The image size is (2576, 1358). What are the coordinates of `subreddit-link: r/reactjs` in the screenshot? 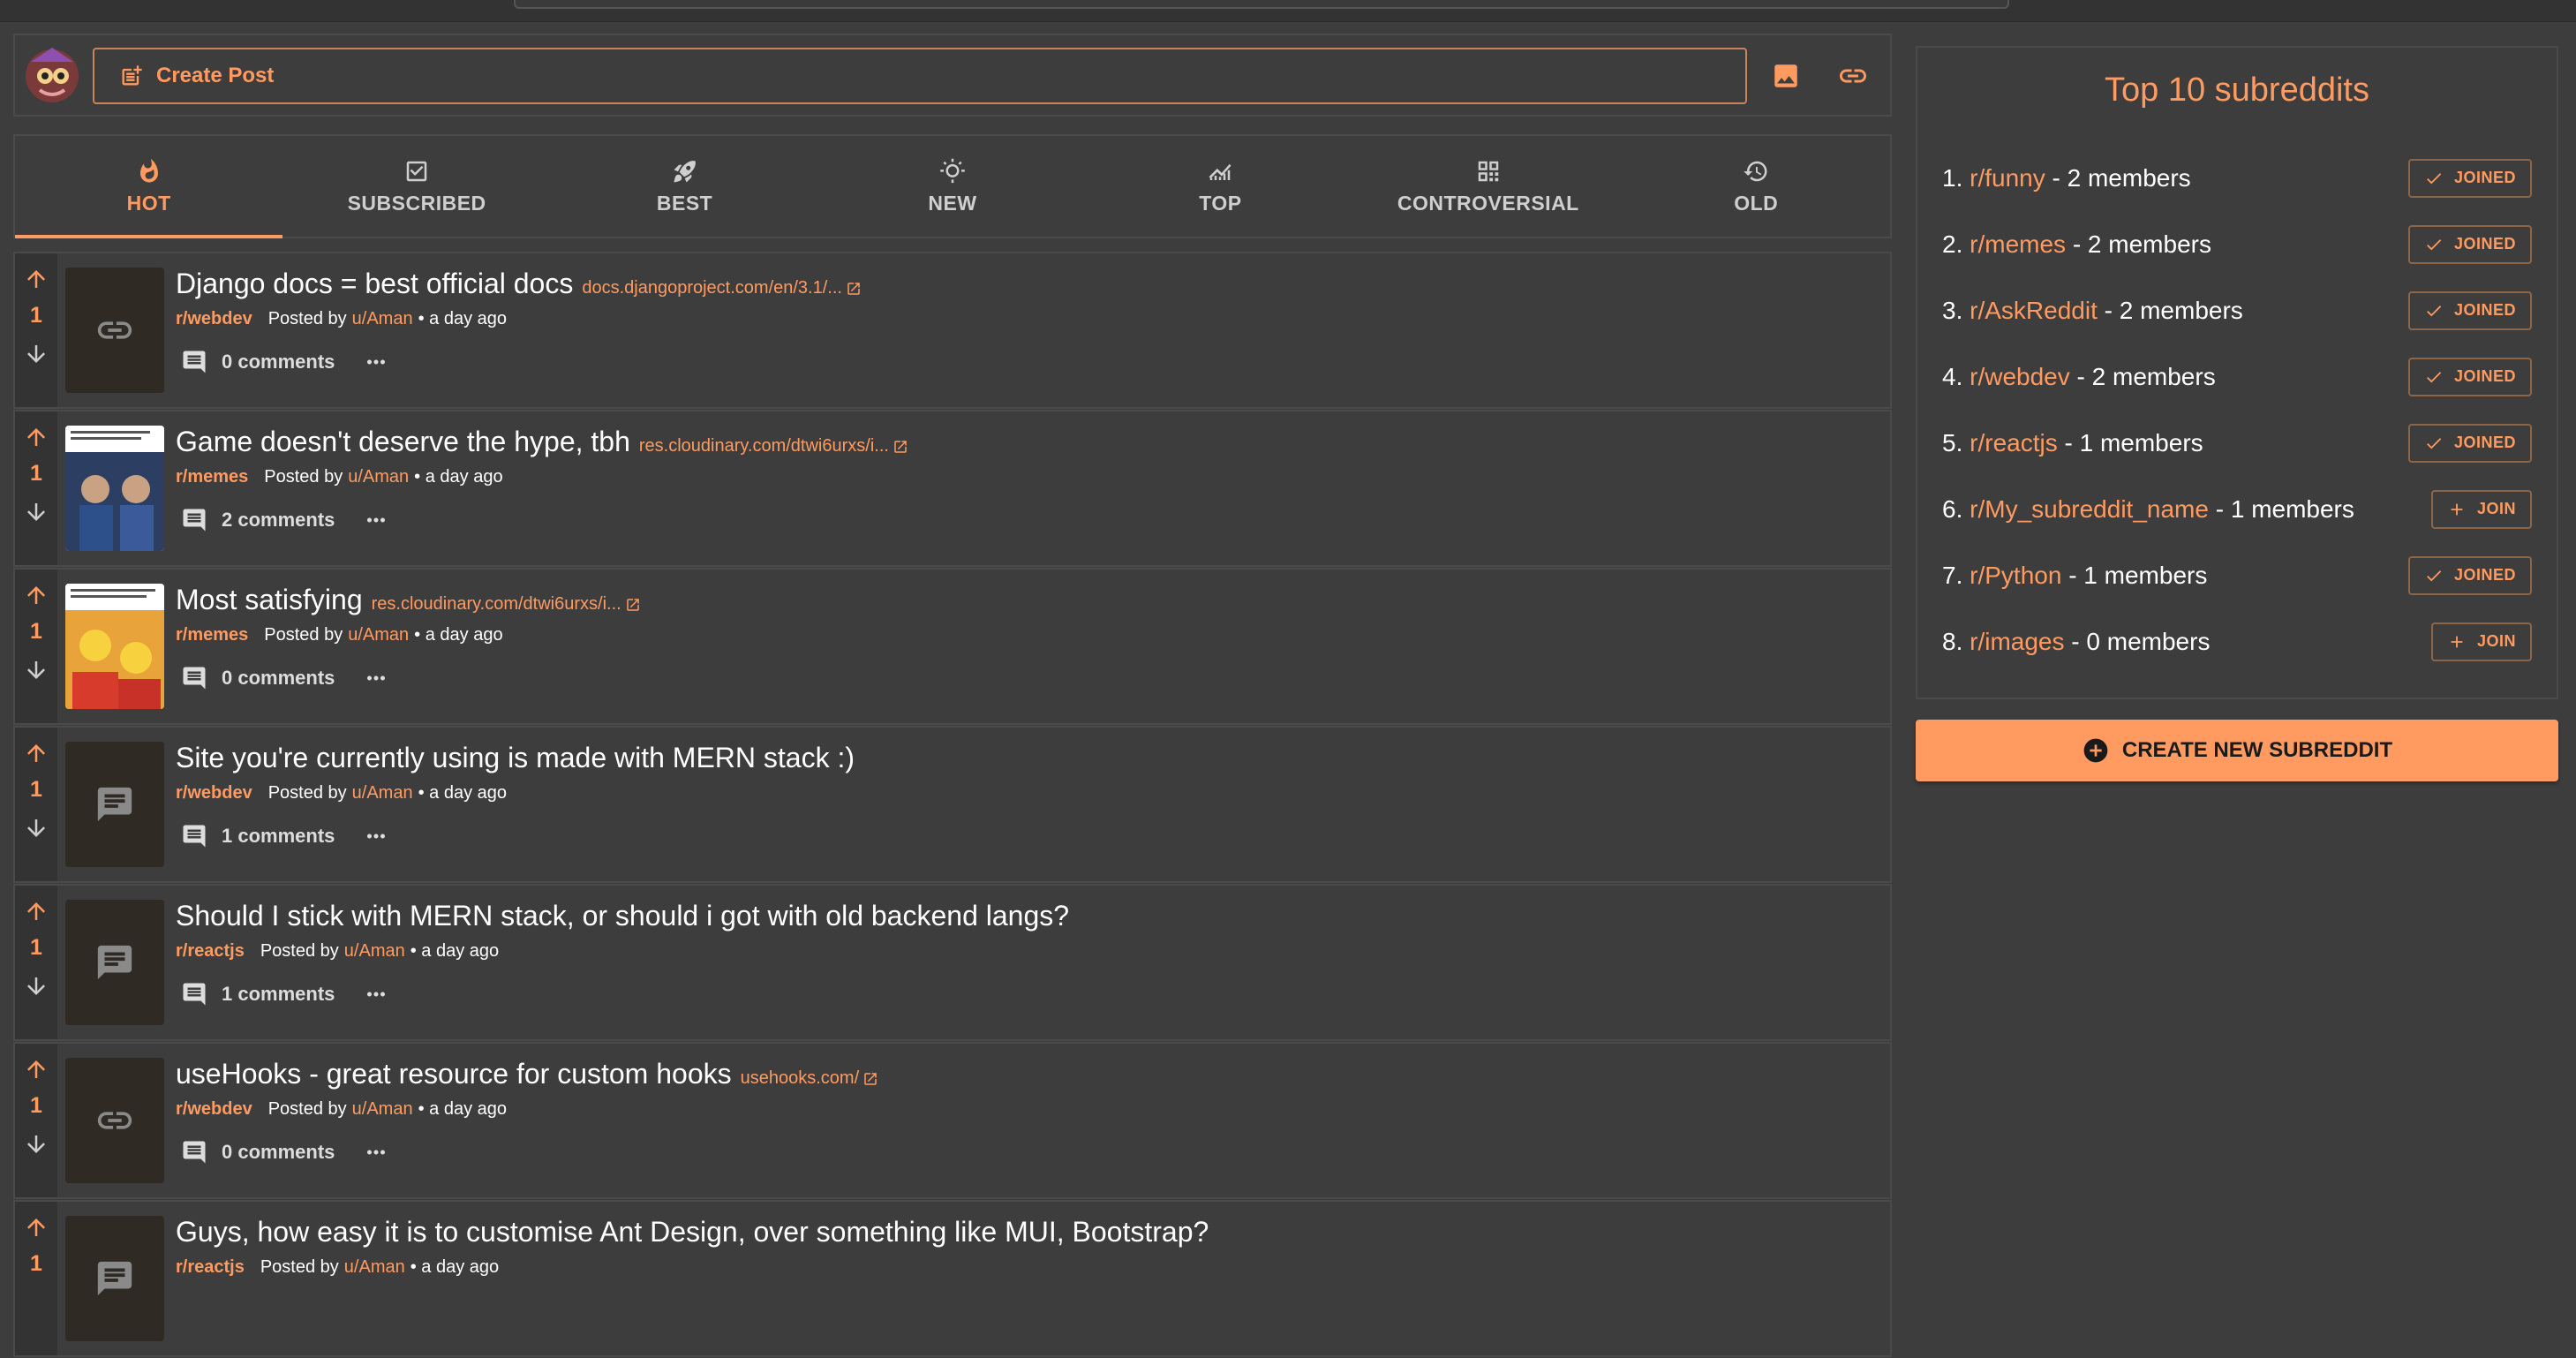 It's located at (2014, 442).